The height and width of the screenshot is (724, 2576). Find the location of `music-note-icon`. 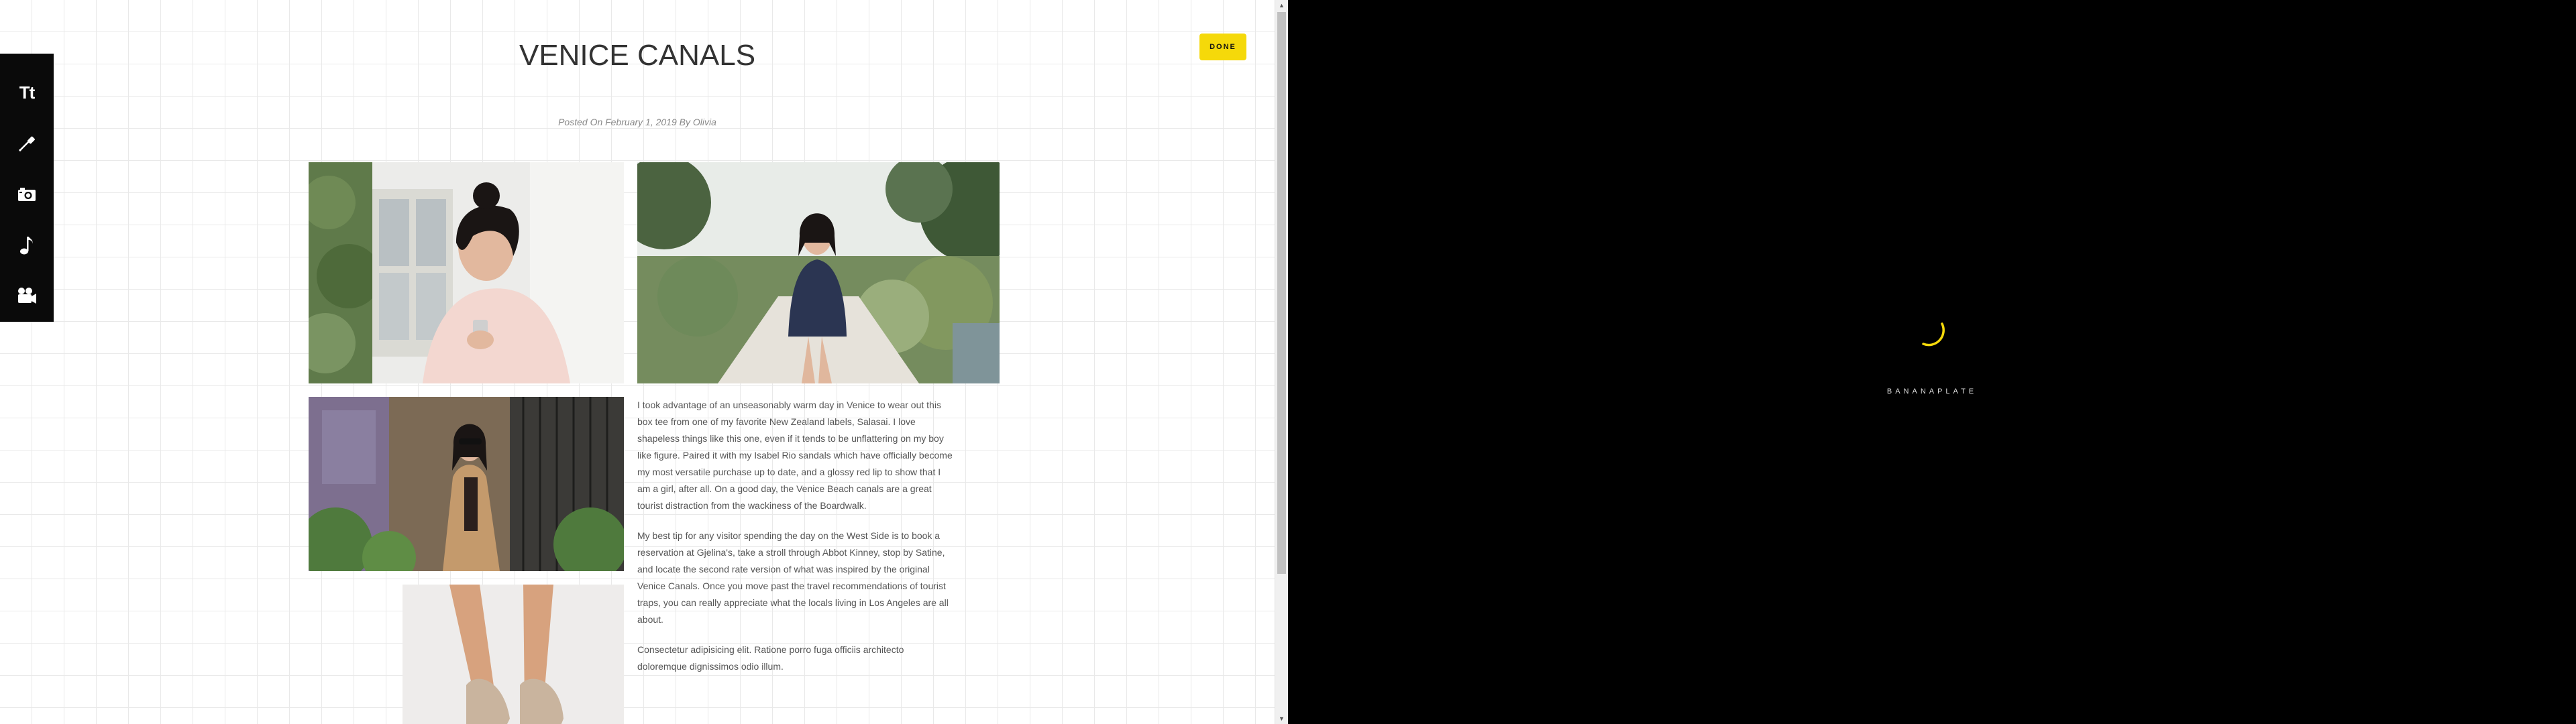

music-note-icon is located at coordinates (26, 246).